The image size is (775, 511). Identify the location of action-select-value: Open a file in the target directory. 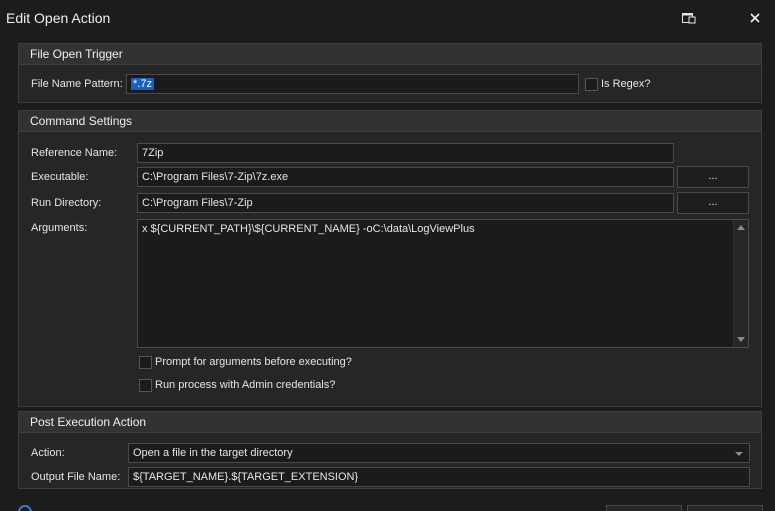
(213, 453).